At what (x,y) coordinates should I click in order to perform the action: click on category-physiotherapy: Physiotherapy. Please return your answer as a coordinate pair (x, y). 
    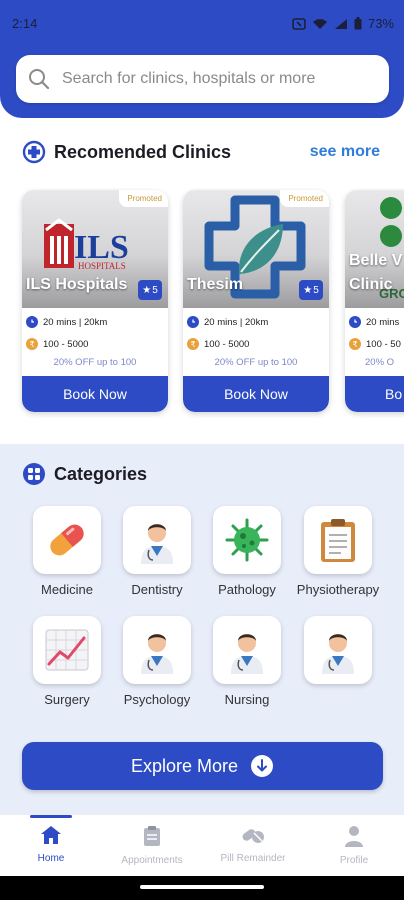
    Looking at the image, I should click on (338, 551).